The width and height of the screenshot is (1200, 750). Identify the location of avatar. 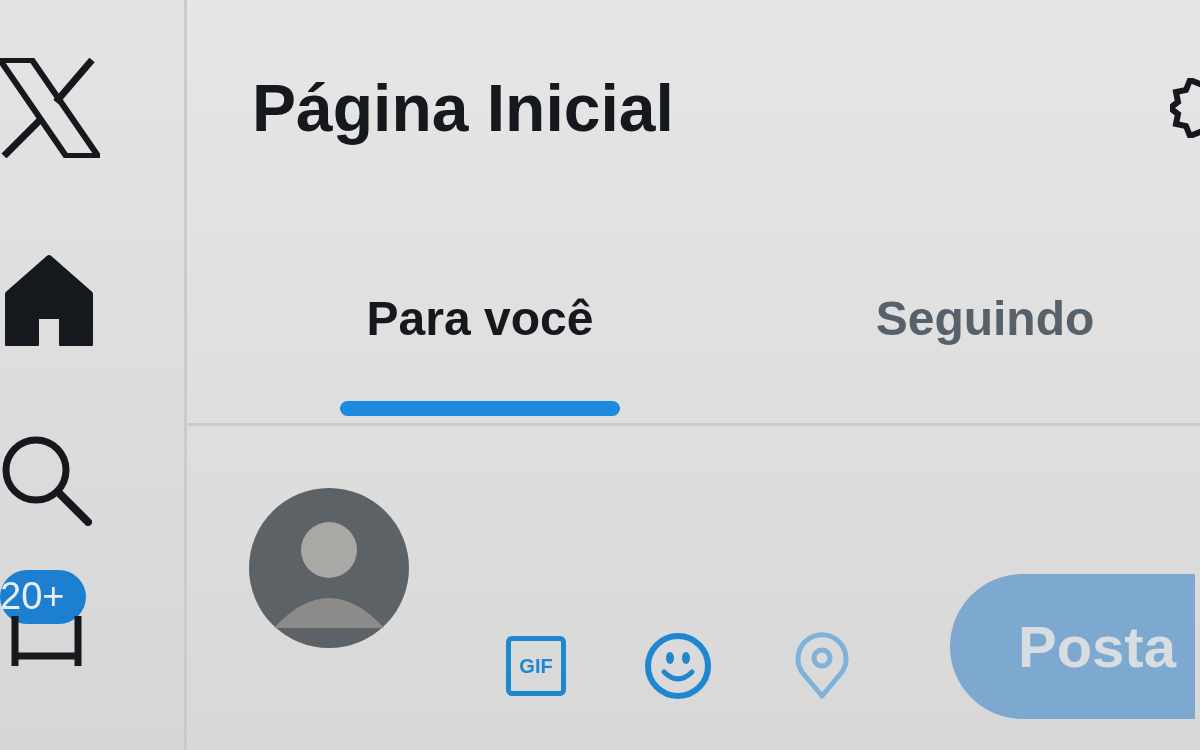
(329, 568).